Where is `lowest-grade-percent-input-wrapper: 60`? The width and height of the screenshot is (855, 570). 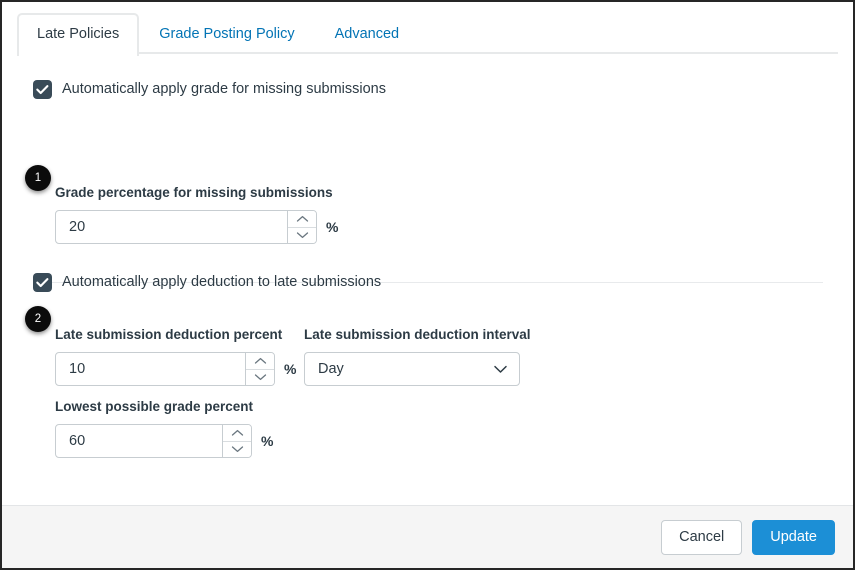
lowest-grade-percent-input-wrapper: 60 is located at coordinates (153, 441).